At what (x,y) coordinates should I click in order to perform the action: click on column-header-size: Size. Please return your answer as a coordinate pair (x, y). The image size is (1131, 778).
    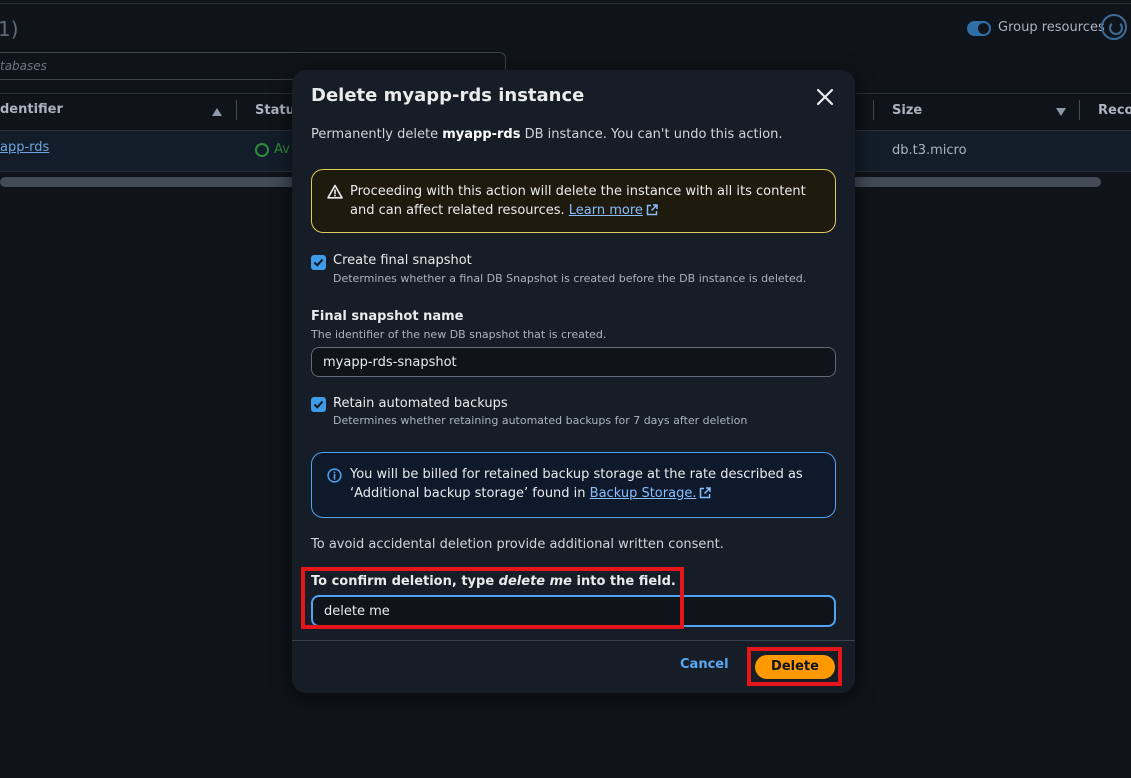
    Looking at the image, I should click on (907, 110).